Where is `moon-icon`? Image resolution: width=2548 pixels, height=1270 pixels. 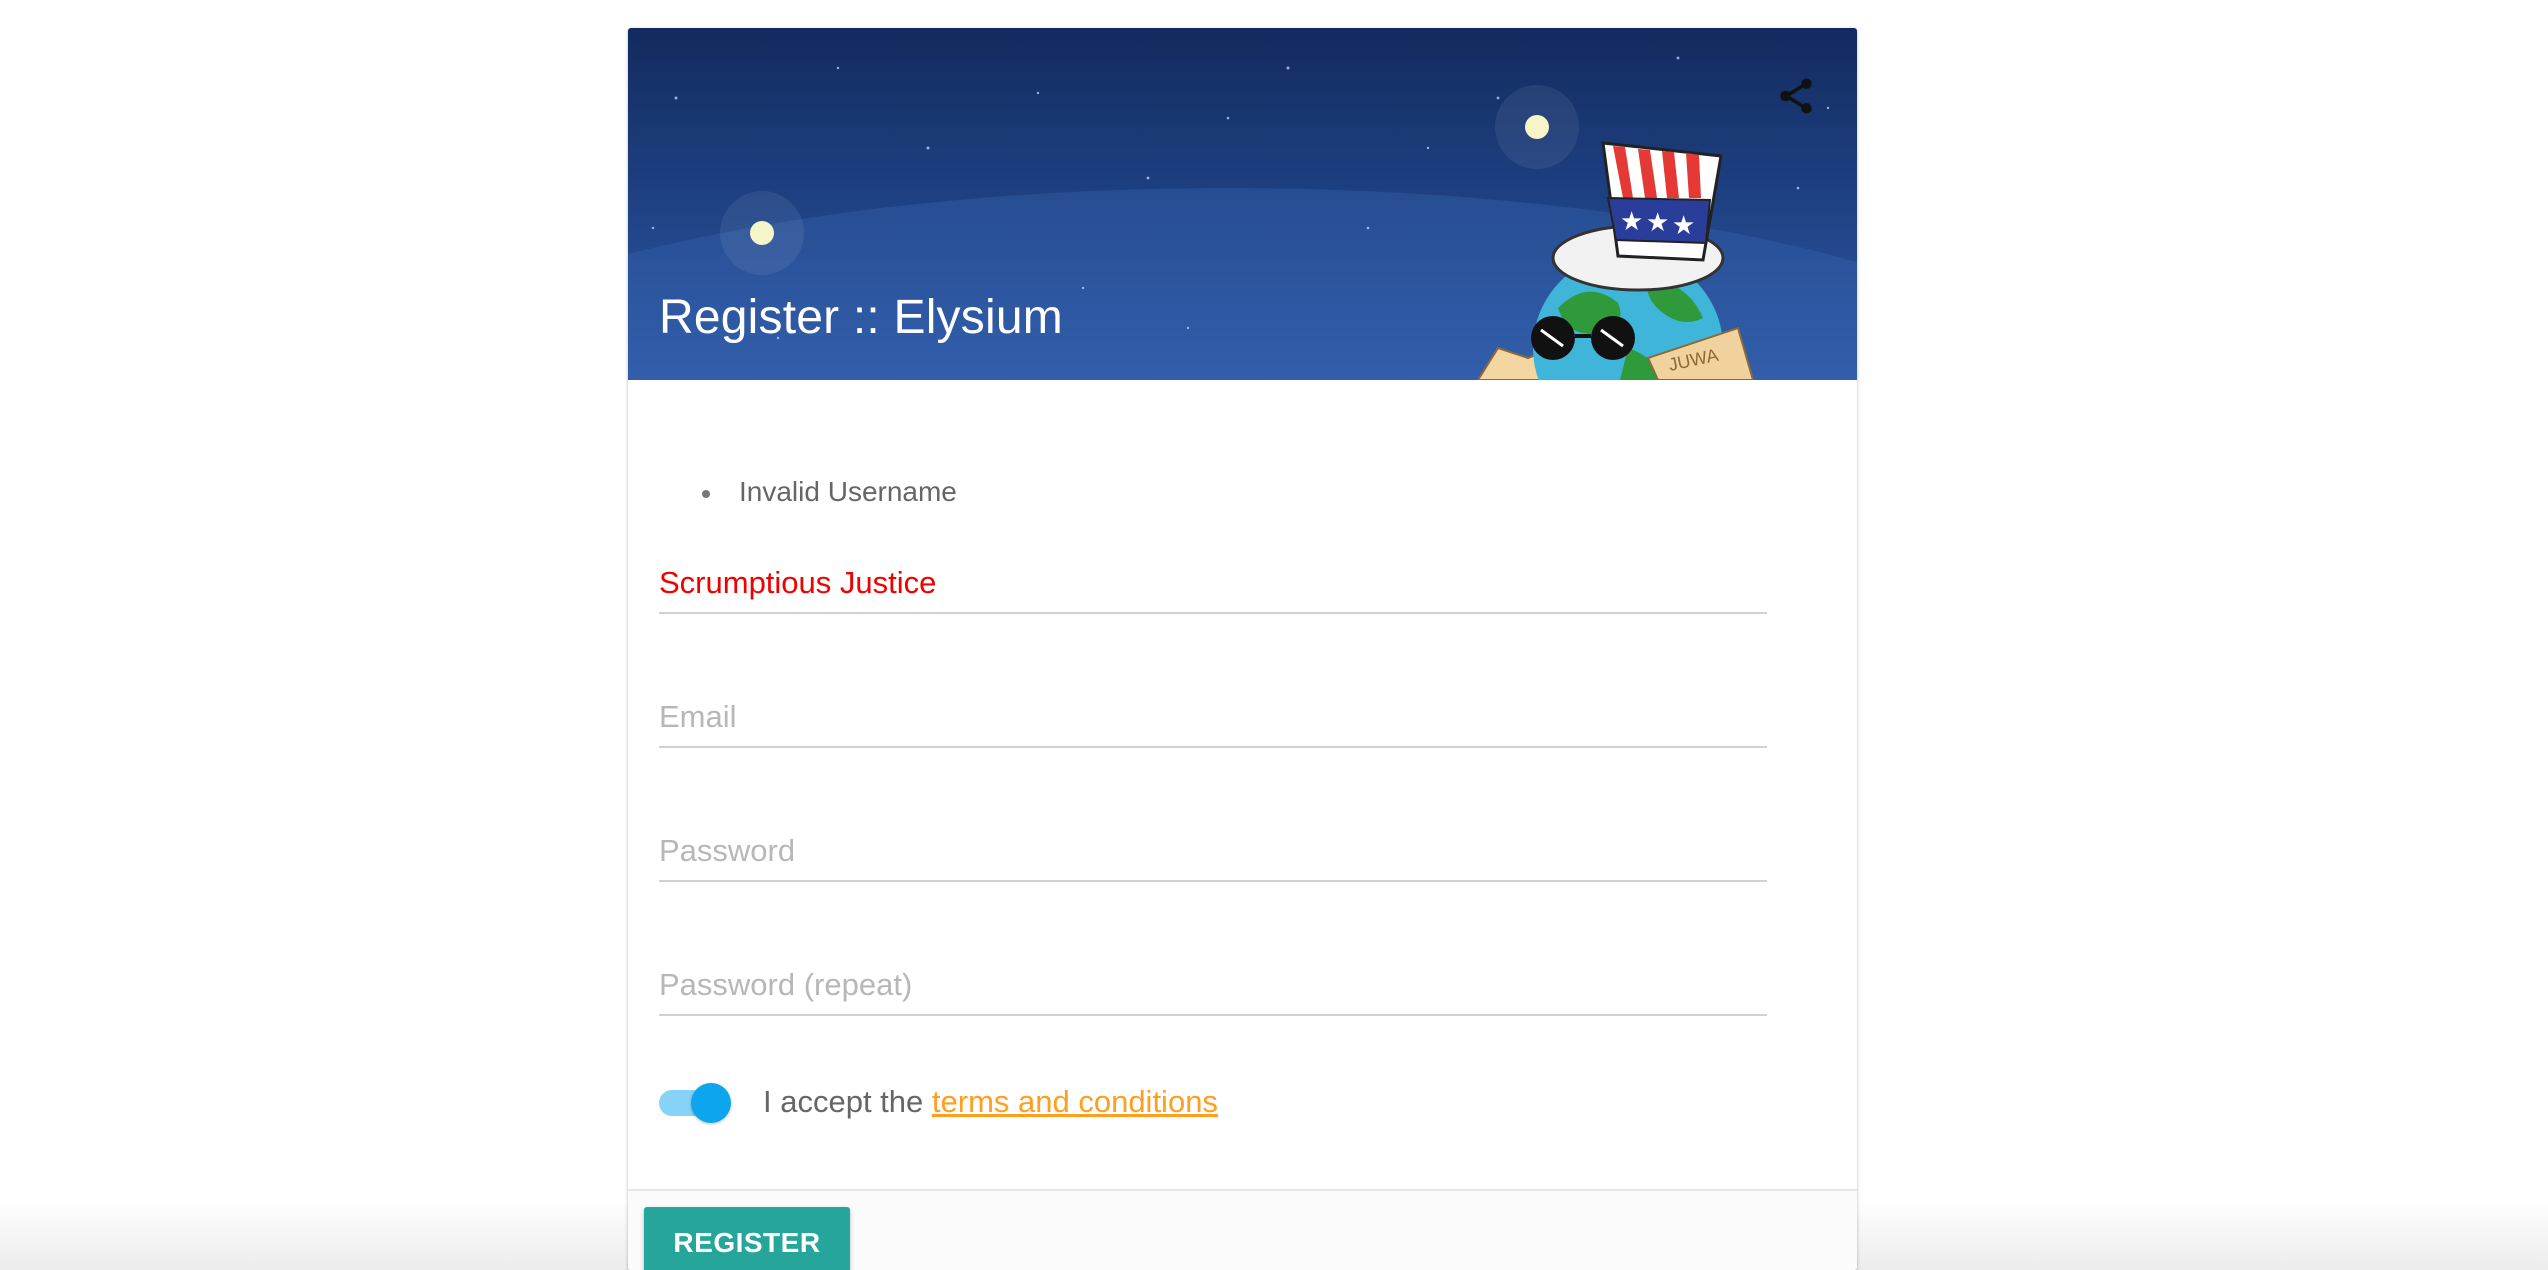 moon-icon is located at coordinates (762, 233).